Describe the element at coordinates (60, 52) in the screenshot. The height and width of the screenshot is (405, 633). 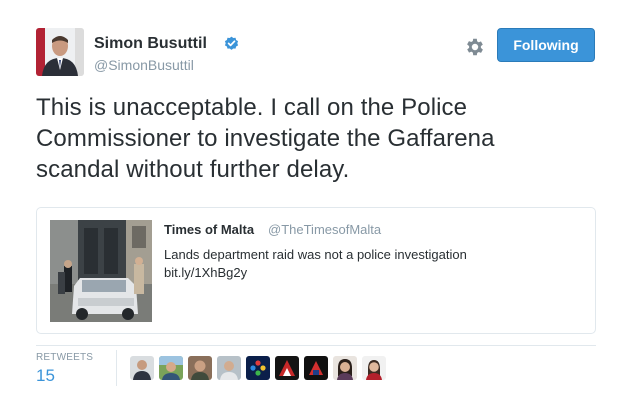
I see `author-avatar` at that location.